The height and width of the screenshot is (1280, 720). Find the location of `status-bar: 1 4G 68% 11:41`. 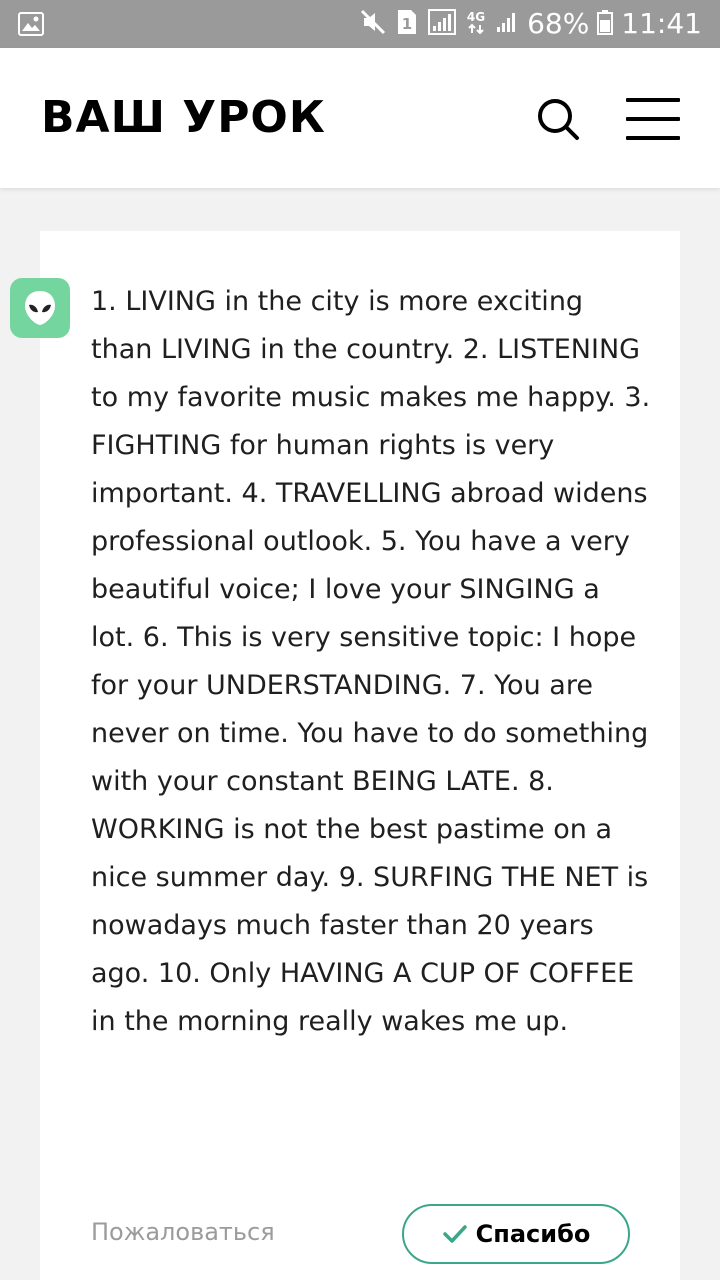

status-bar: 1 4G 68% 11:41 is located at coordinates (360, 24).